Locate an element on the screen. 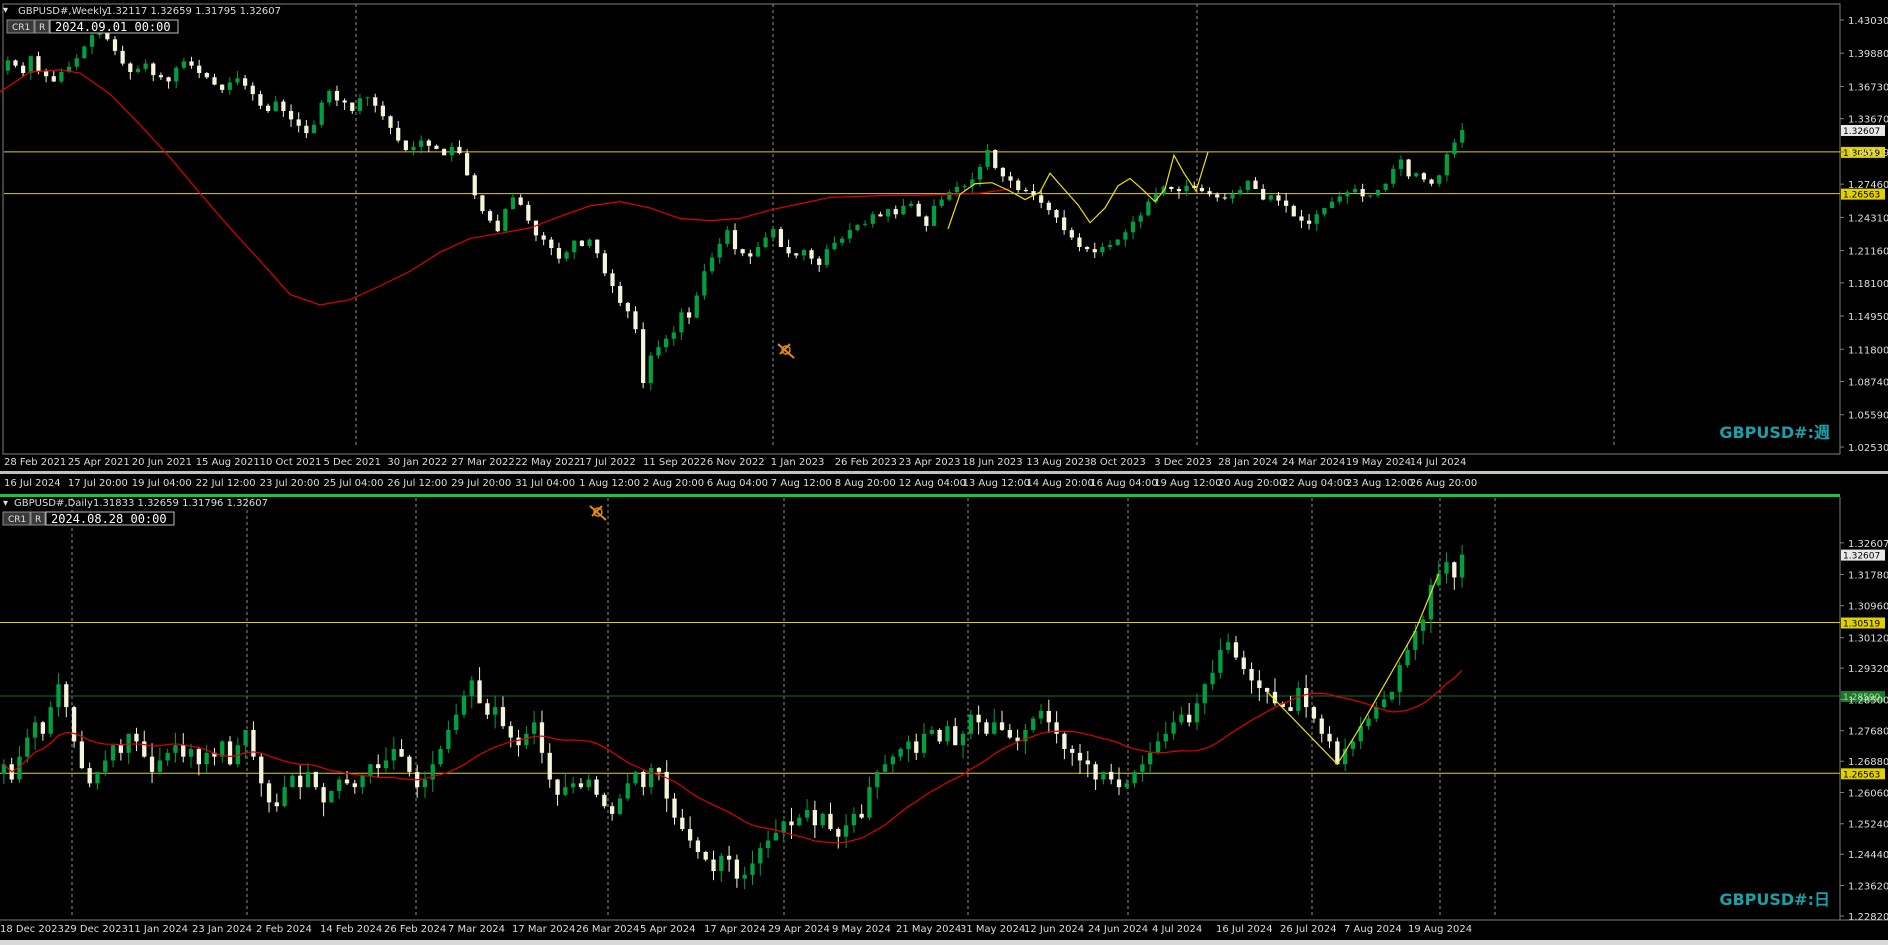  x-tick-label: 23 Apr 2023 is located at coordinates (930, 462).